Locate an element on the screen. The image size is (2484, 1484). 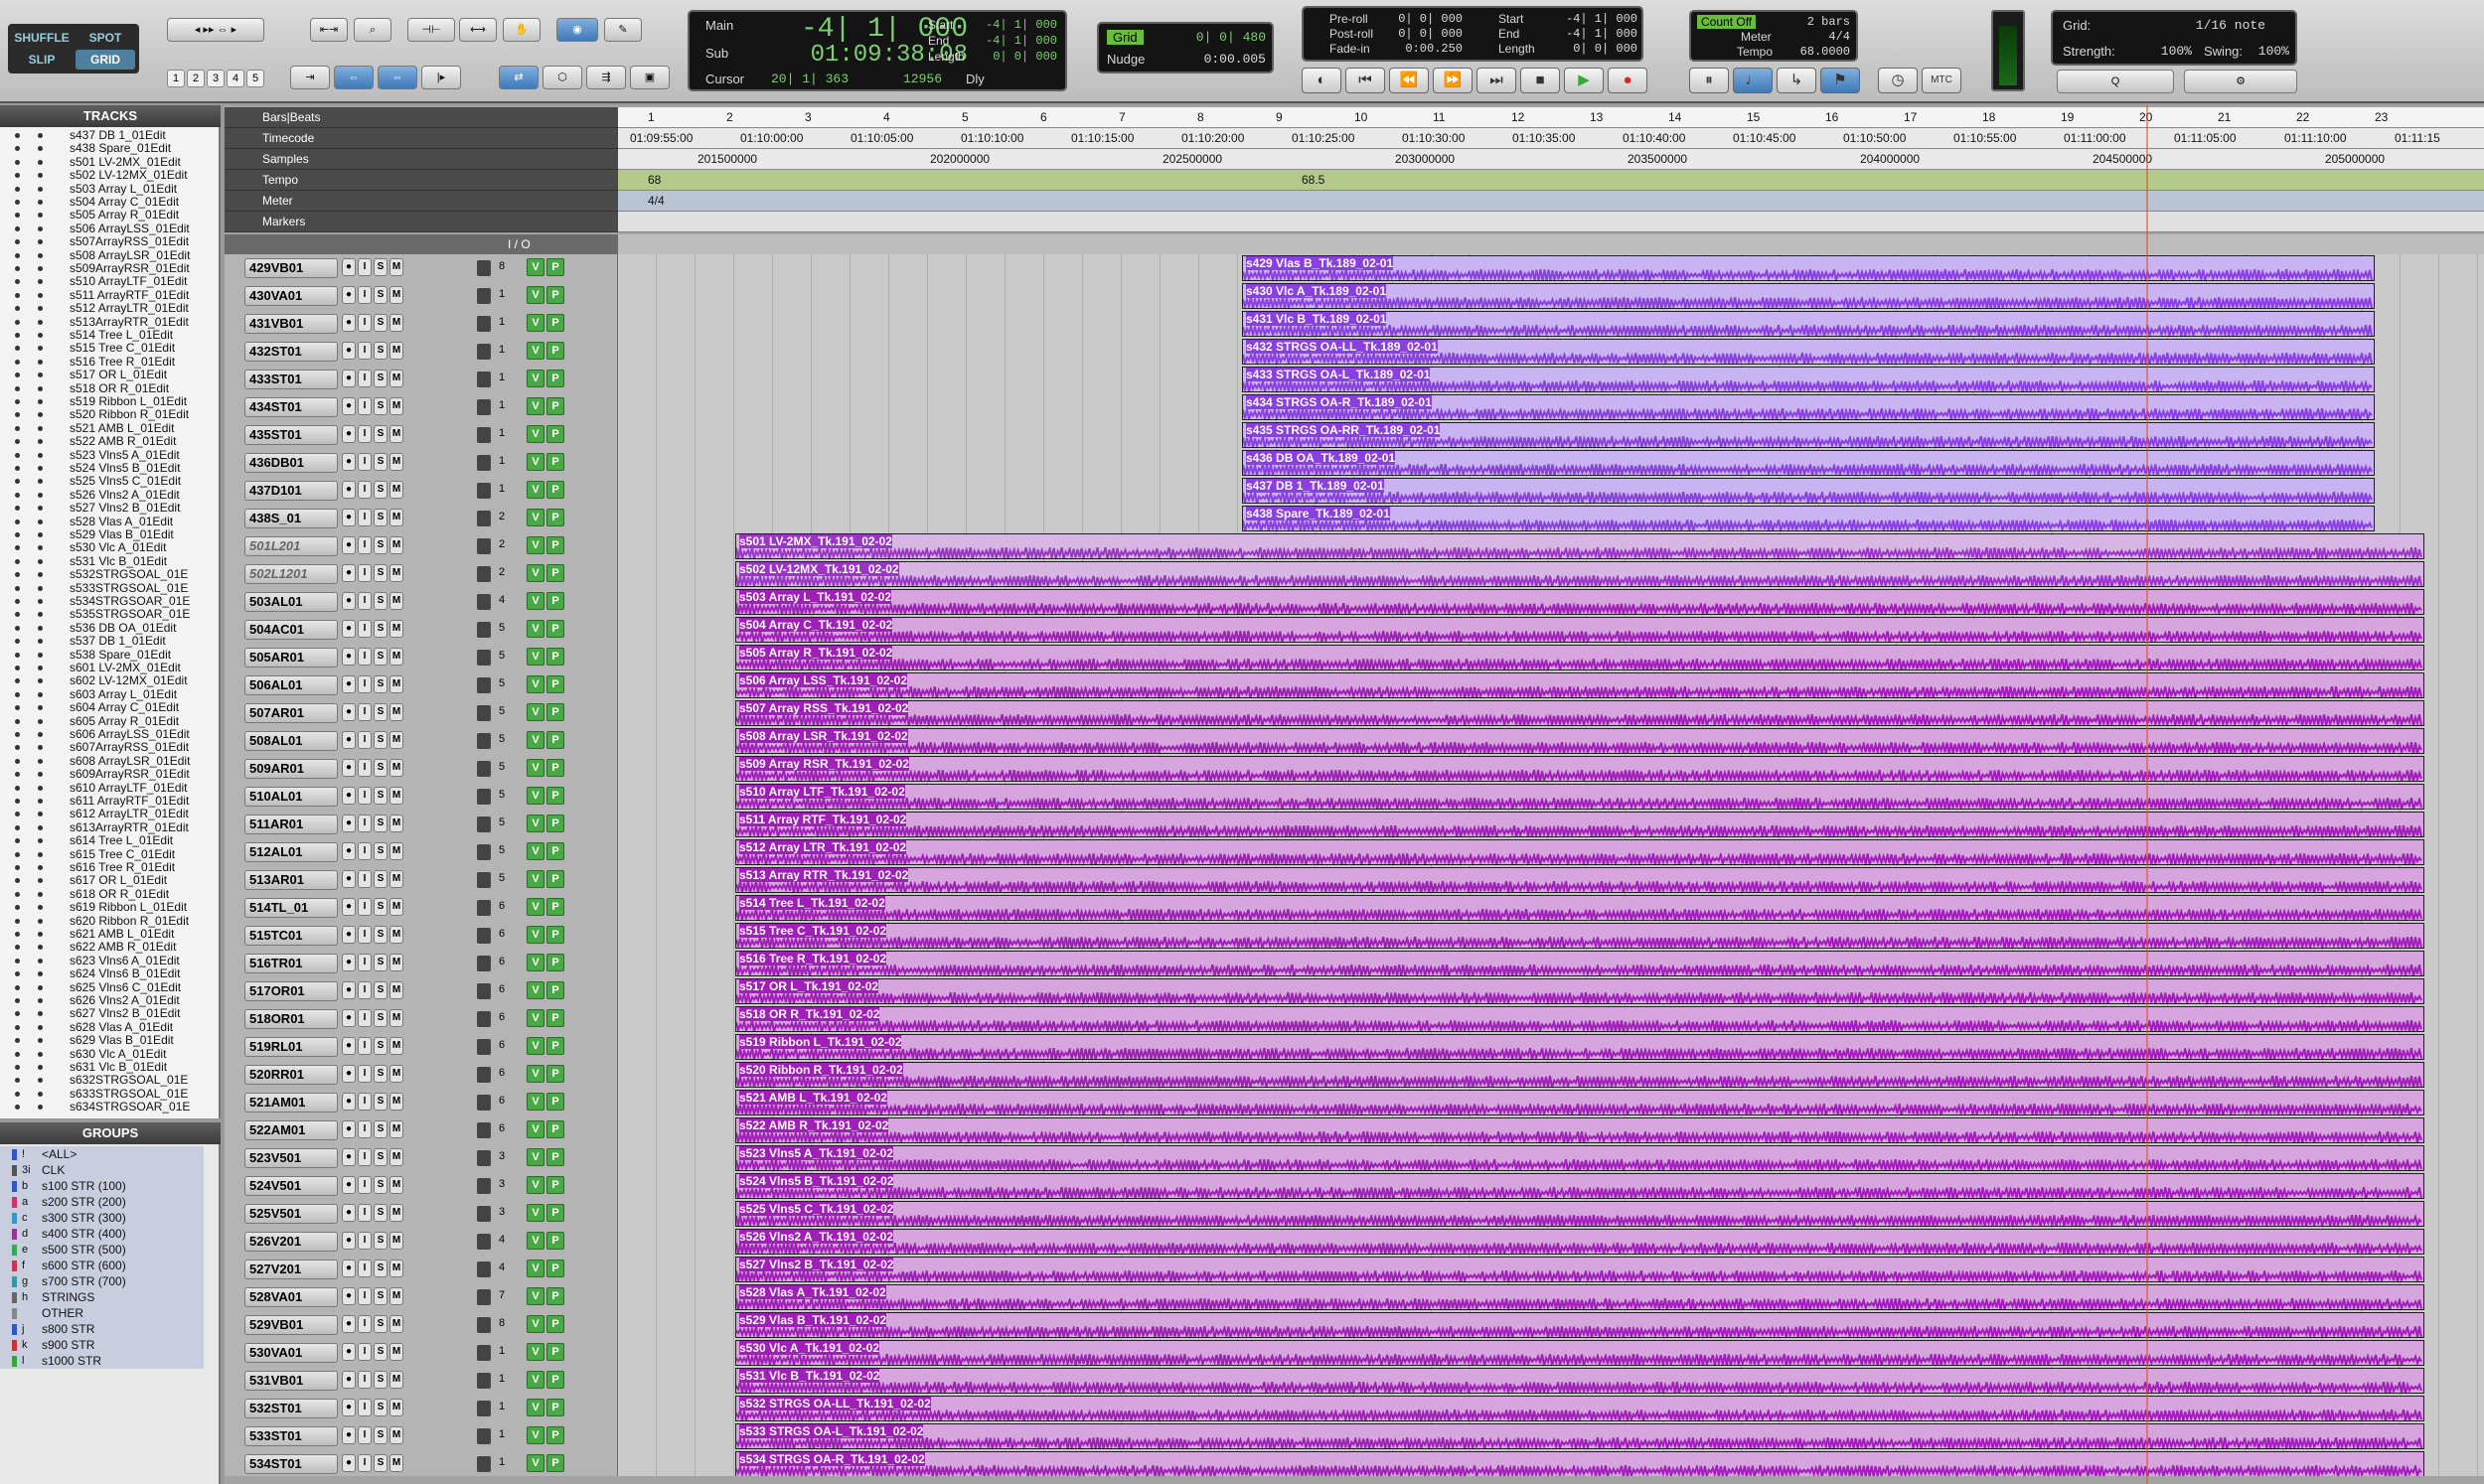
track-list-item: s531 Vlc B_01Edit is located at coordinates (109, 561).